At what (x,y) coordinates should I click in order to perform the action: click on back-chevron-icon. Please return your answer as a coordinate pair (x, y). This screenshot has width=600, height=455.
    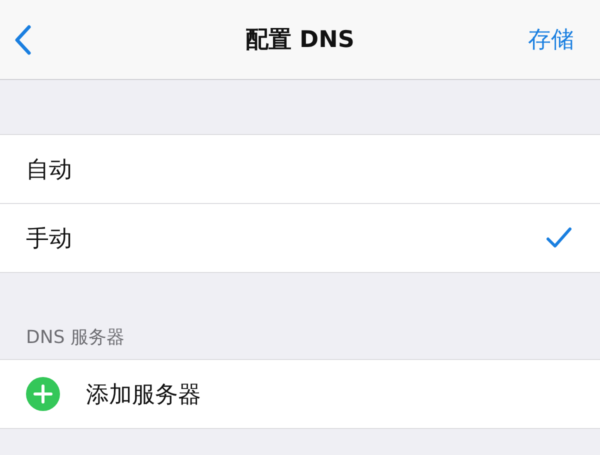
    Looking at the image, I should click on (23, 39).